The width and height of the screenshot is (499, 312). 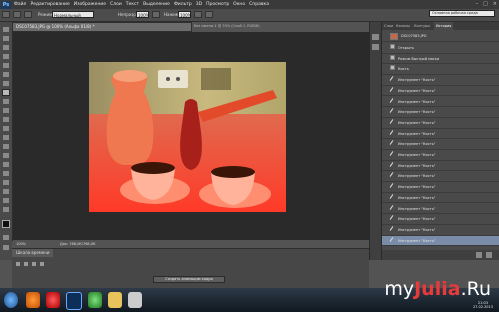 I want to click on trash-icon, so click(x=489, y=255).